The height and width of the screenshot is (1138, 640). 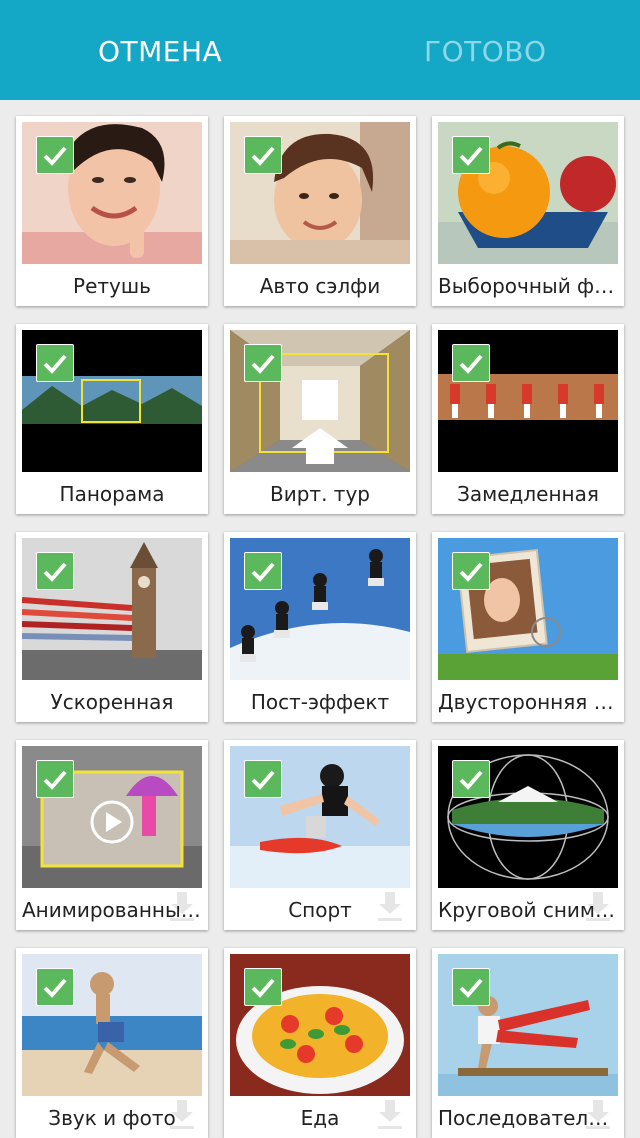 I want to click on mode-card-animated-gif: Анимированный GIF, so click(x=112, y=835).